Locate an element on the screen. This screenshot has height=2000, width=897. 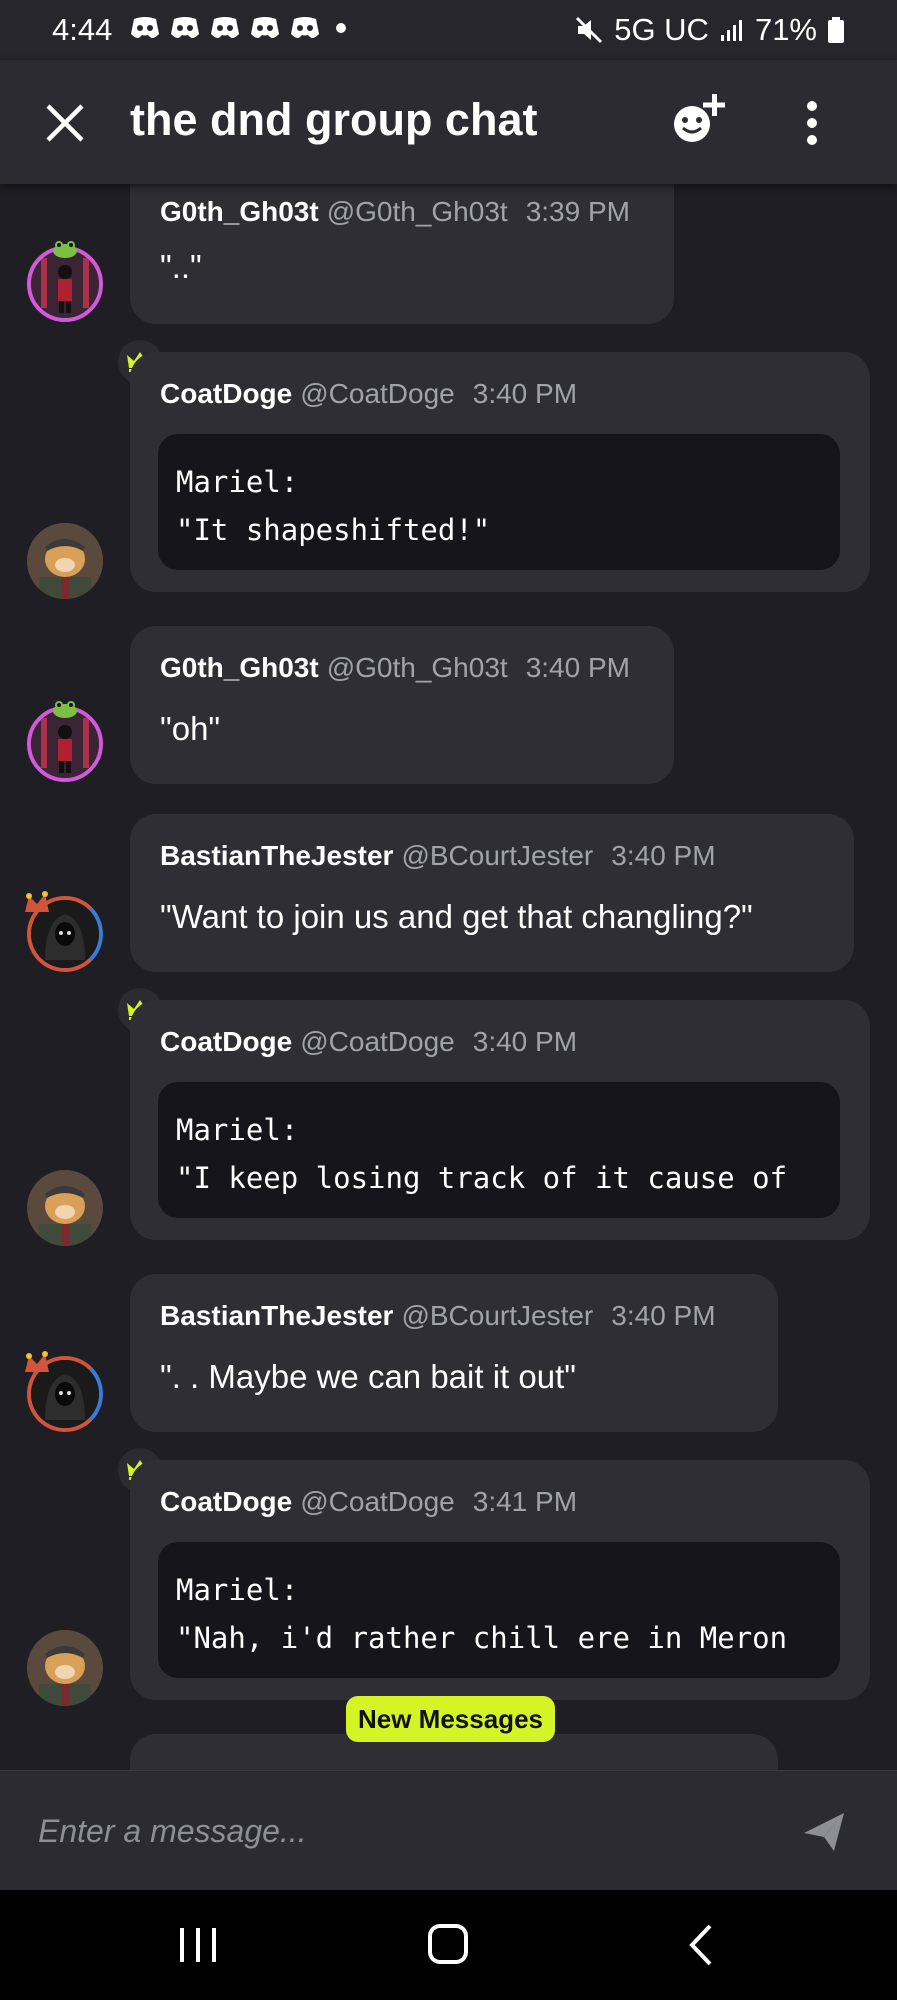
system-nav-bar is located at coordinates (448, 1945).